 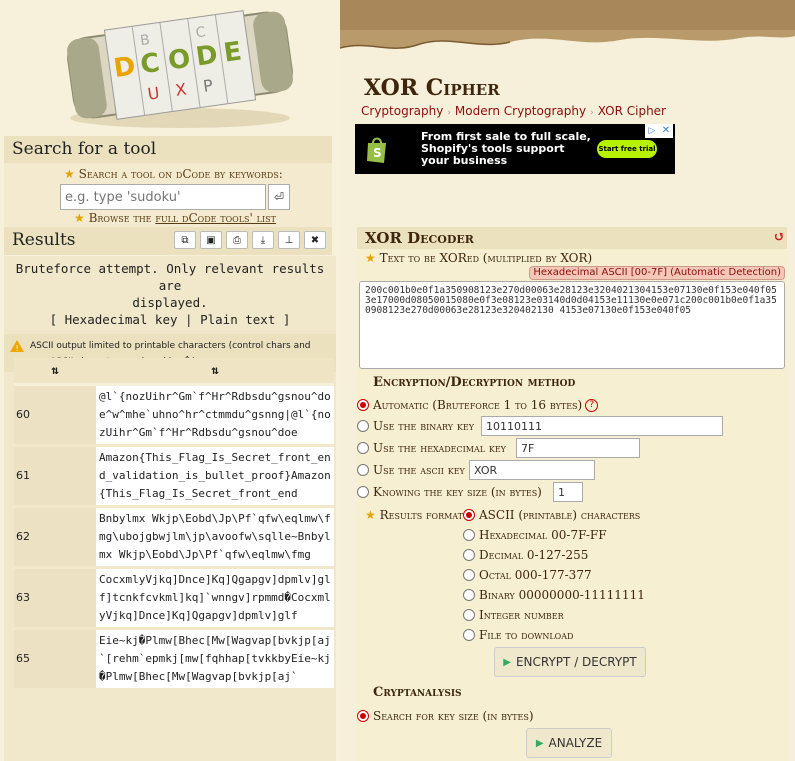 What do you see at coordinates (279, 197) in the screenshot?
I see `search-submit-icon: ⏎` at bounding box center [279, 197].